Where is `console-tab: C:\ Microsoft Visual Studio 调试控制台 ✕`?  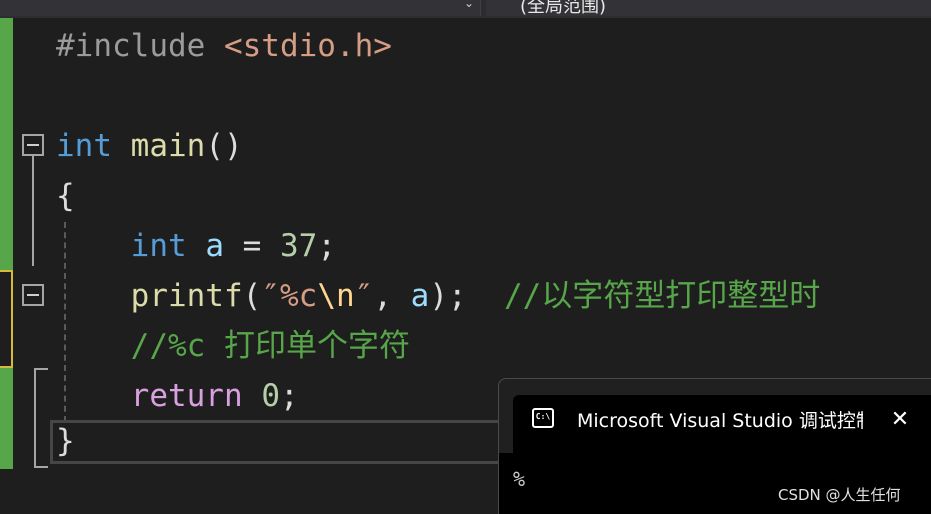
console-tab: C:\ Microsoft Visual Studio 调试控制台 ✕ is located at coordinates (722, 424).